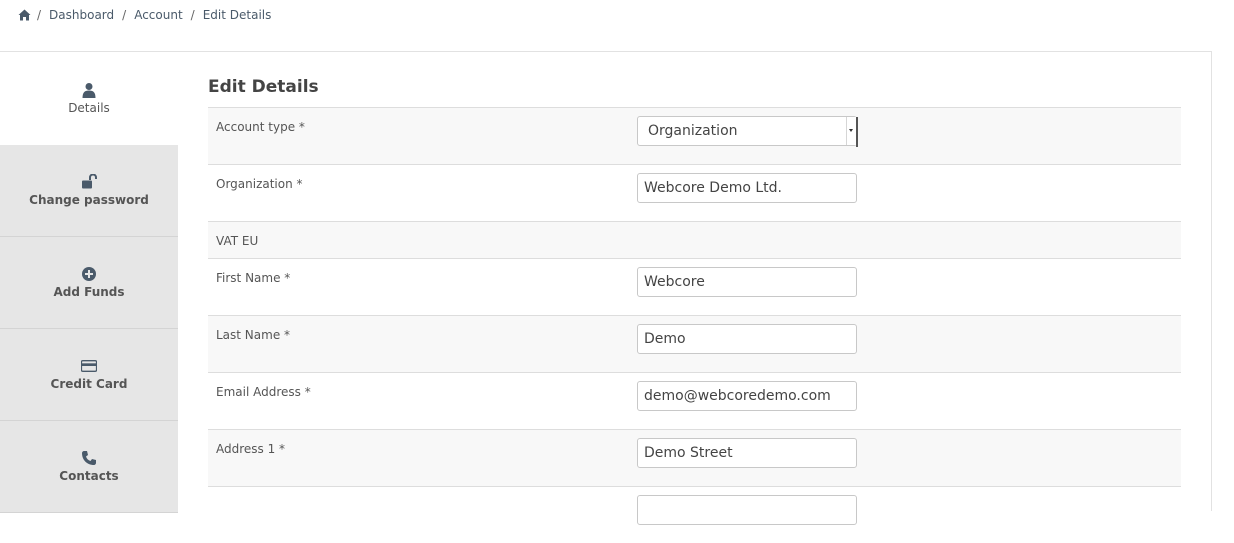 This screenshot has height=543, width=1234. I want to click on form-row-account-type: Account type * Organization, so click(694, 135).